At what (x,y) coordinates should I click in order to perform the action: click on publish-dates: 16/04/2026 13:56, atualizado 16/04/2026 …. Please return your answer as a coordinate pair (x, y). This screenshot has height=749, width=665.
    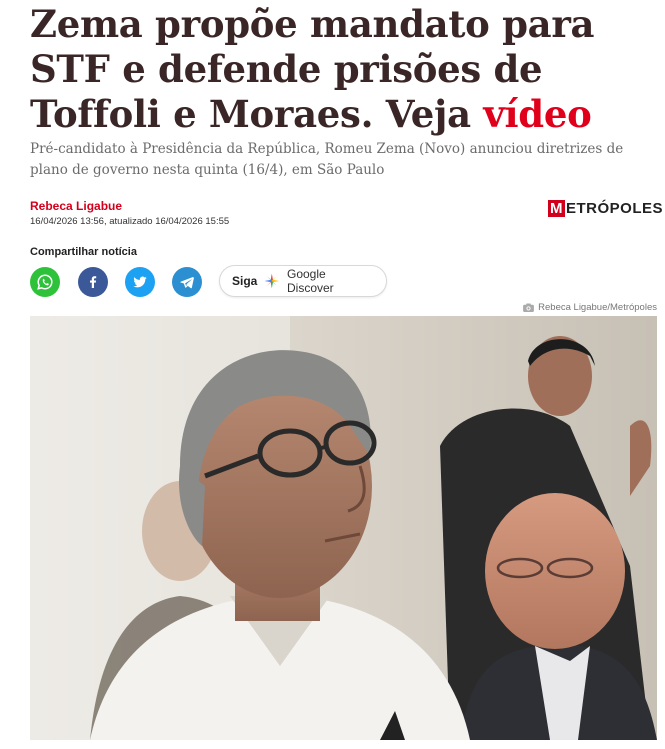
    Looking at the image, I should click on (130, 221).